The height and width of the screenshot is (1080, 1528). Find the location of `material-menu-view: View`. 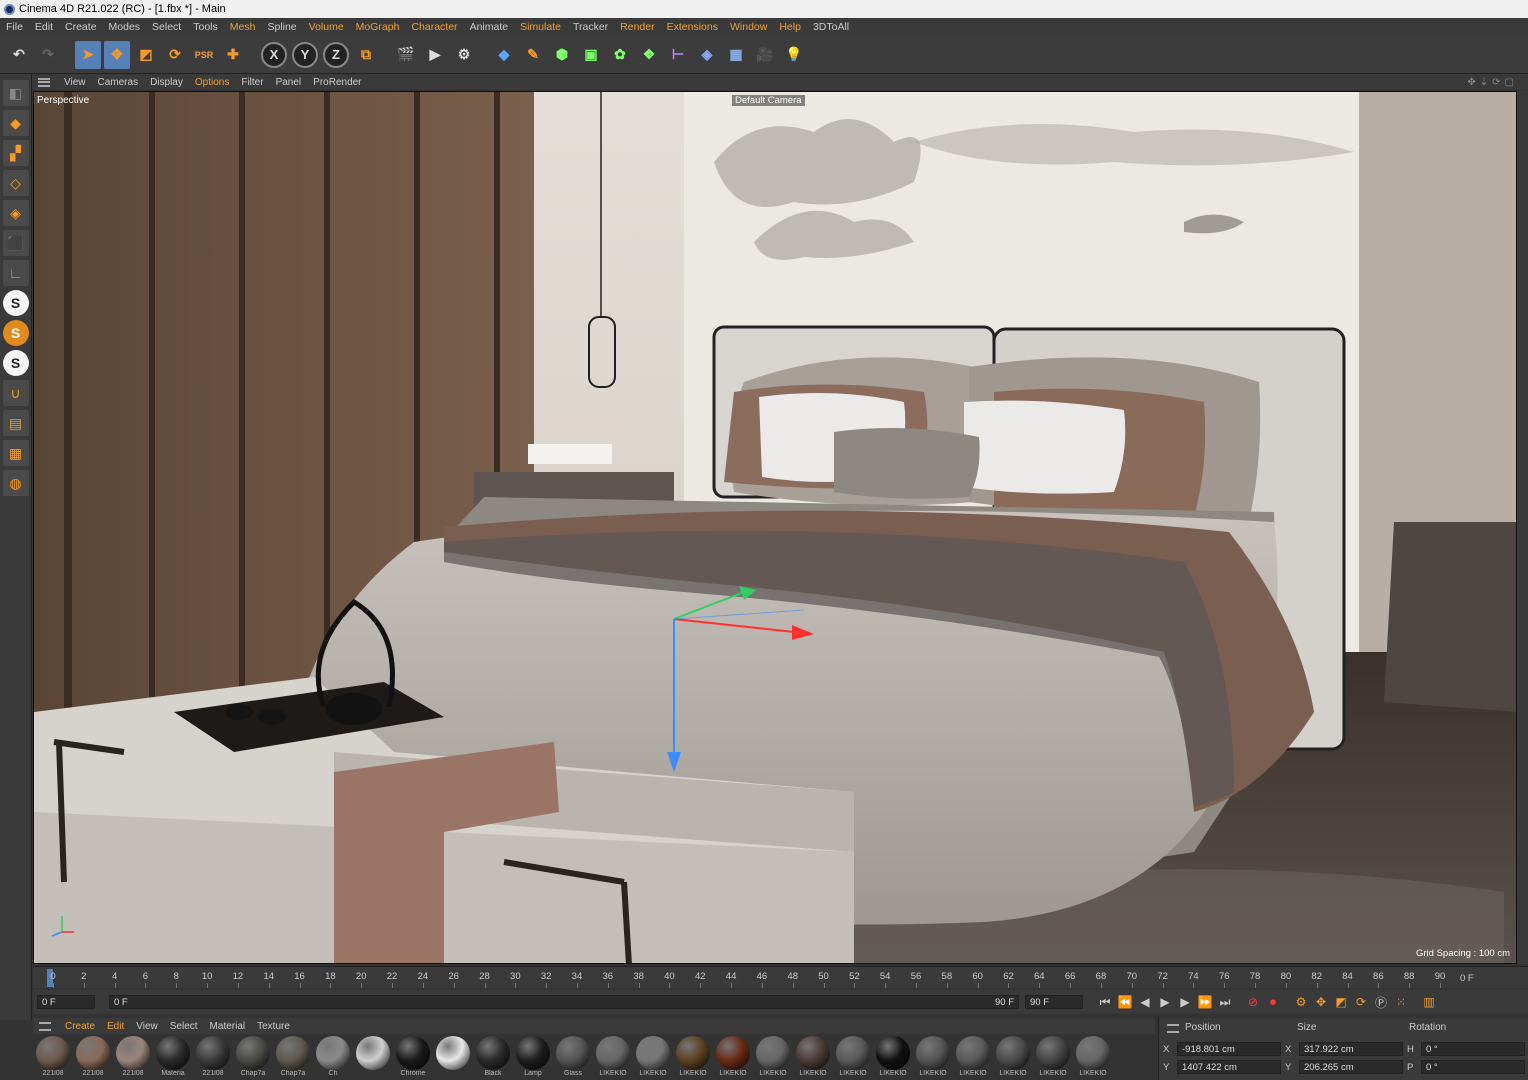

material-menu-view: View is located at coordinates (147, 1026).